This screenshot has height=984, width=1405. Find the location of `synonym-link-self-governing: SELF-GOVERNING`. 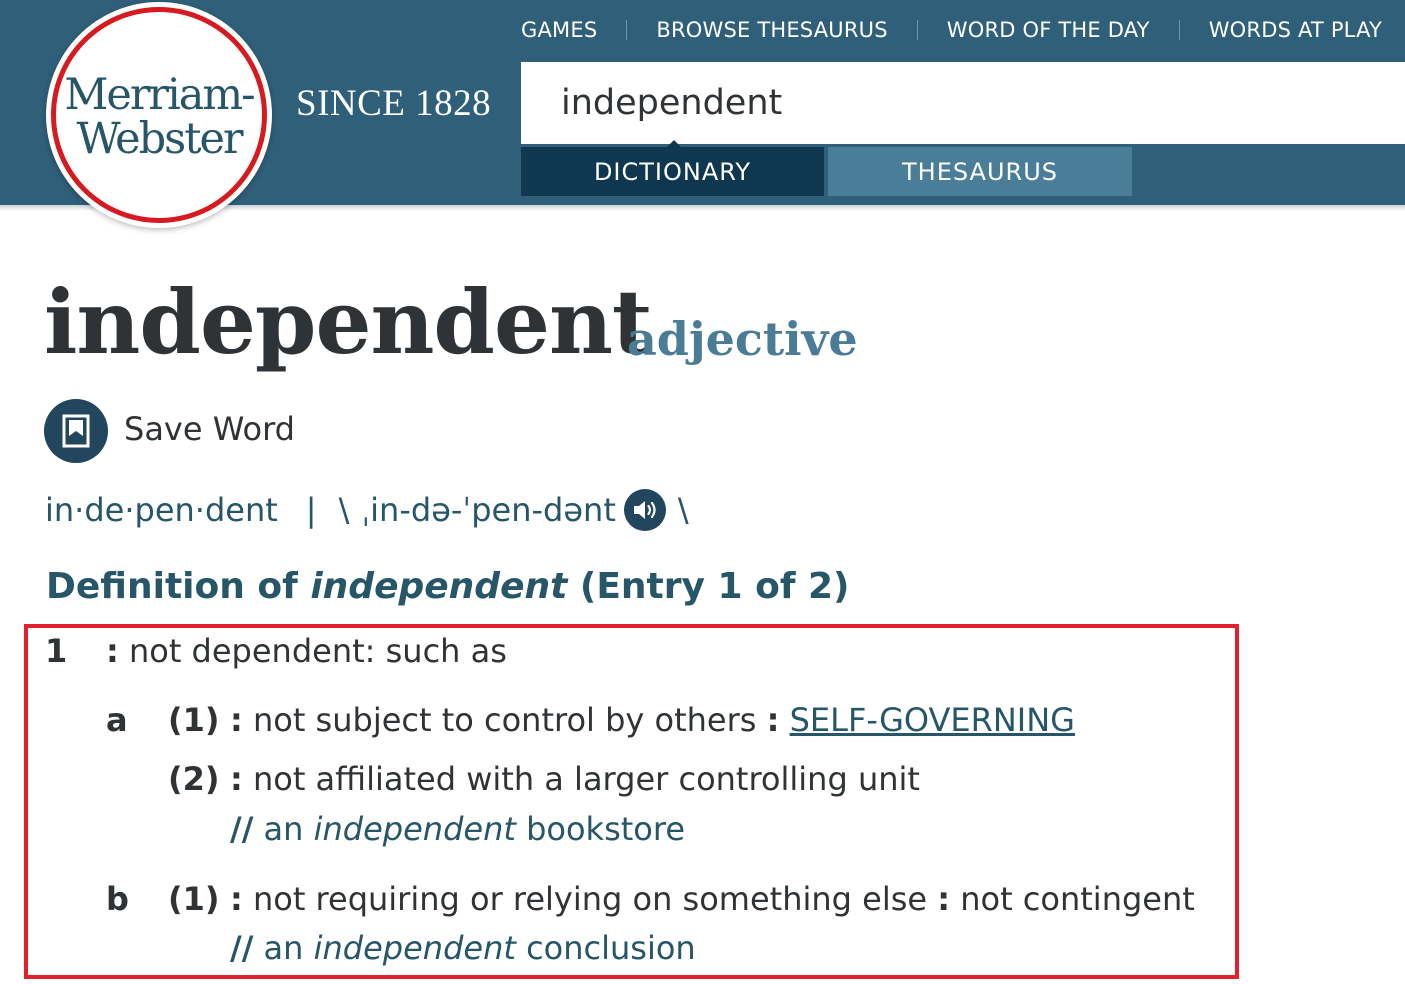

synonym-link-self-governing: SELF-GOVERNING is located at coordinates (932, 720).